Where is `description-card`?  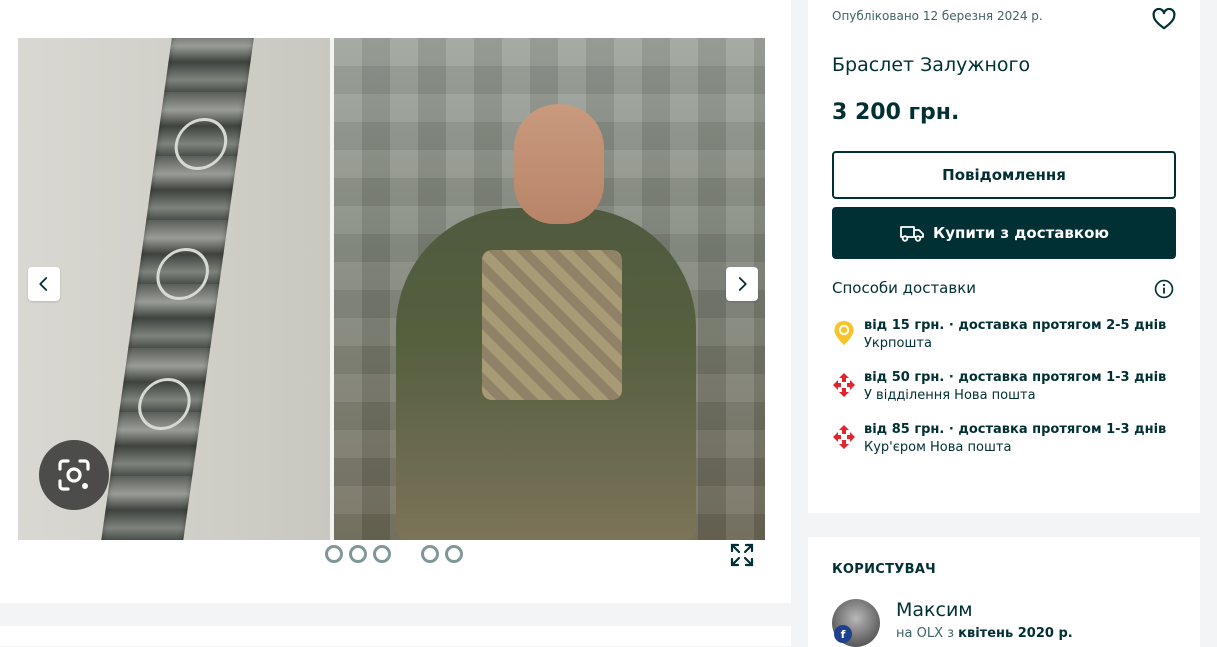
description-card is located at coordinates (395, 636).